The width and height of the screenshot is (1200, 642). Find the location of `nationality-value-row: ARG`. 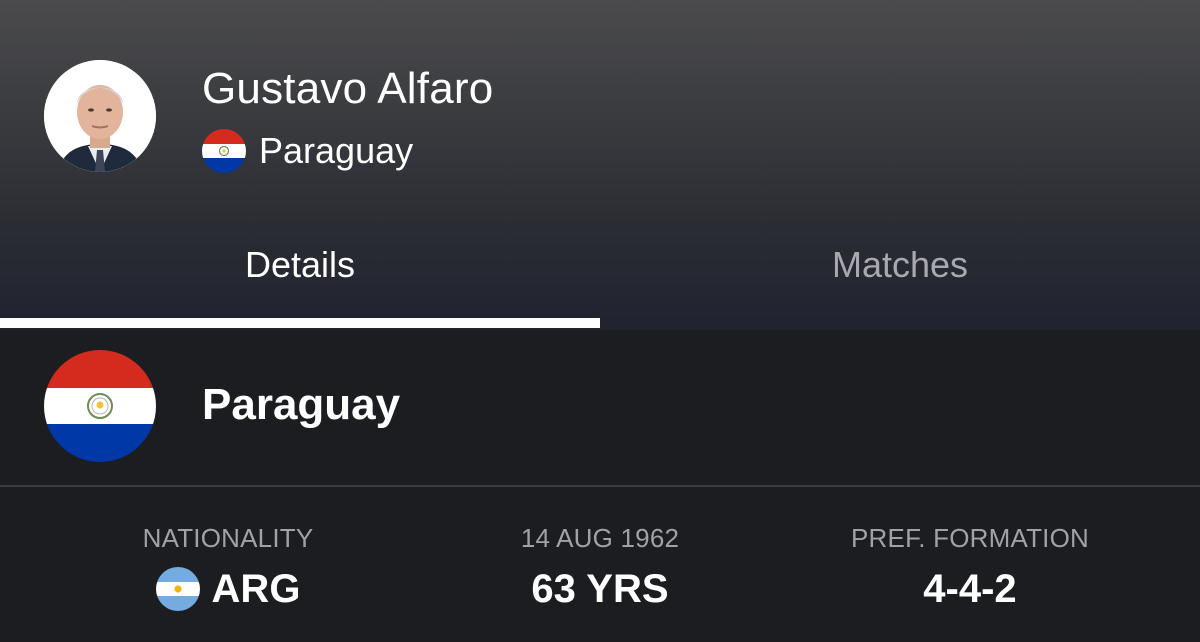

nationality-value-row: ARG is located at coordinates (228, 589).